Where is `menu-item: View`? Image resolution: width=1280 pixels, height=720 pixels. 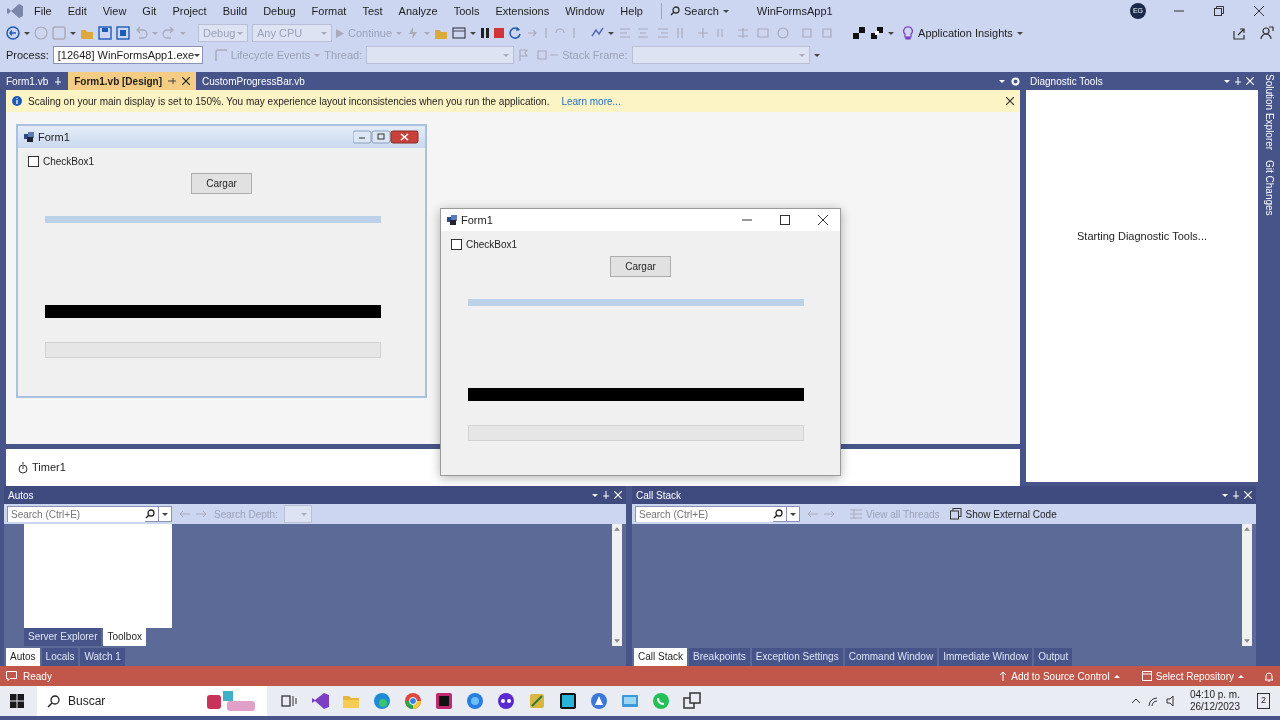
menu-item: View is located at coordinates (114, 11).